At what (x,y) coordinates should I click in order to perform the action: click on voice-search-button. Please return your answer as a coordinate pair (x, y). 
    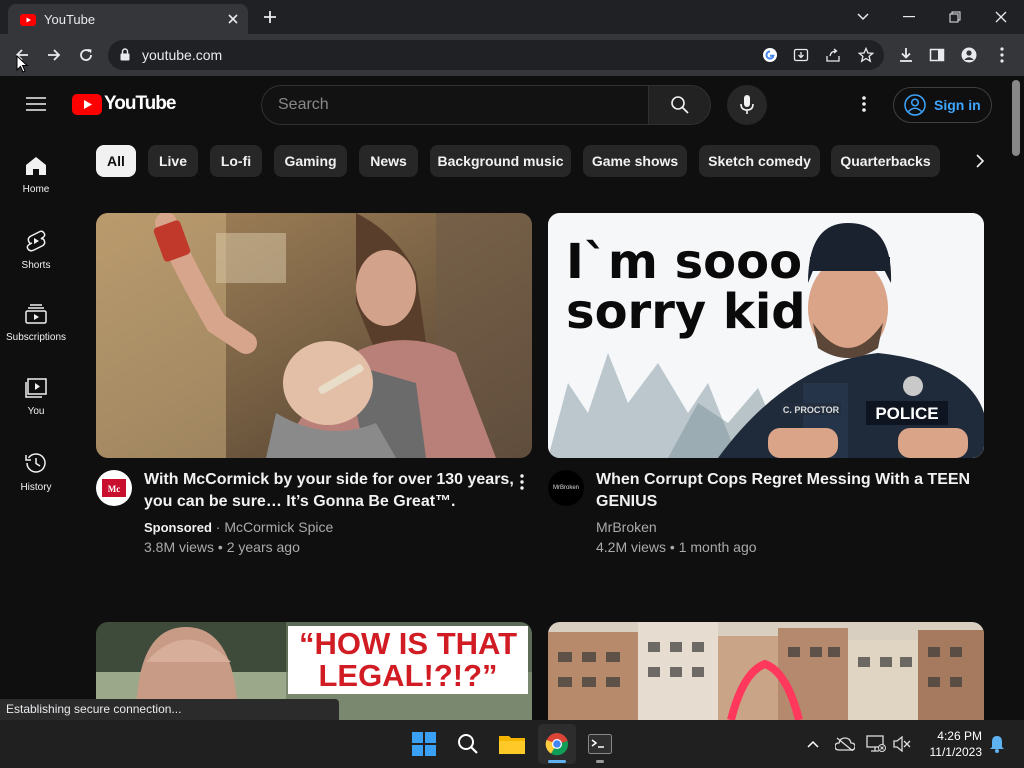
    Looking at the image, I should click on (747, 105).